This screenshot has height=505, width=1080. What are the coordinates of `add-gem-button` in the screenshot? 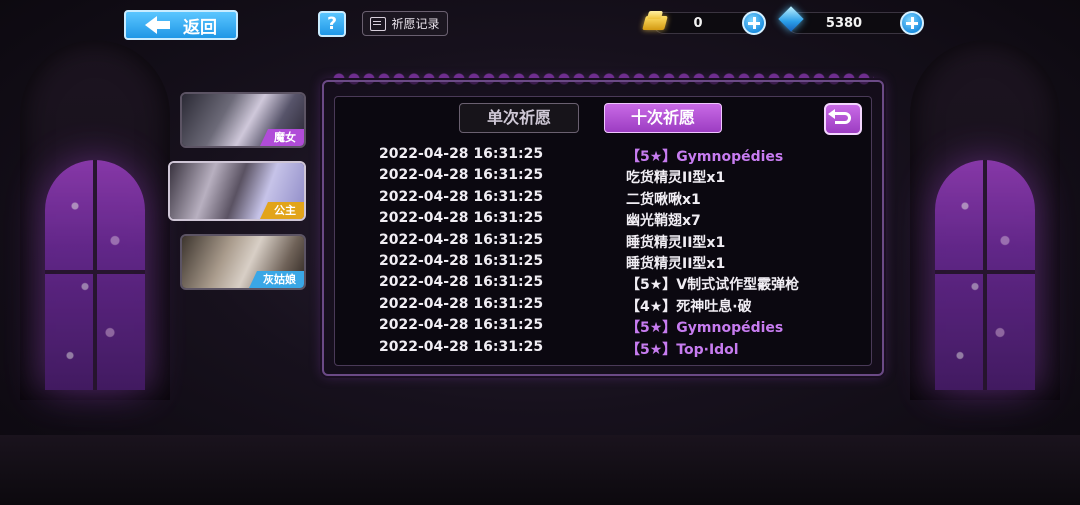 It's located at (912, 23).